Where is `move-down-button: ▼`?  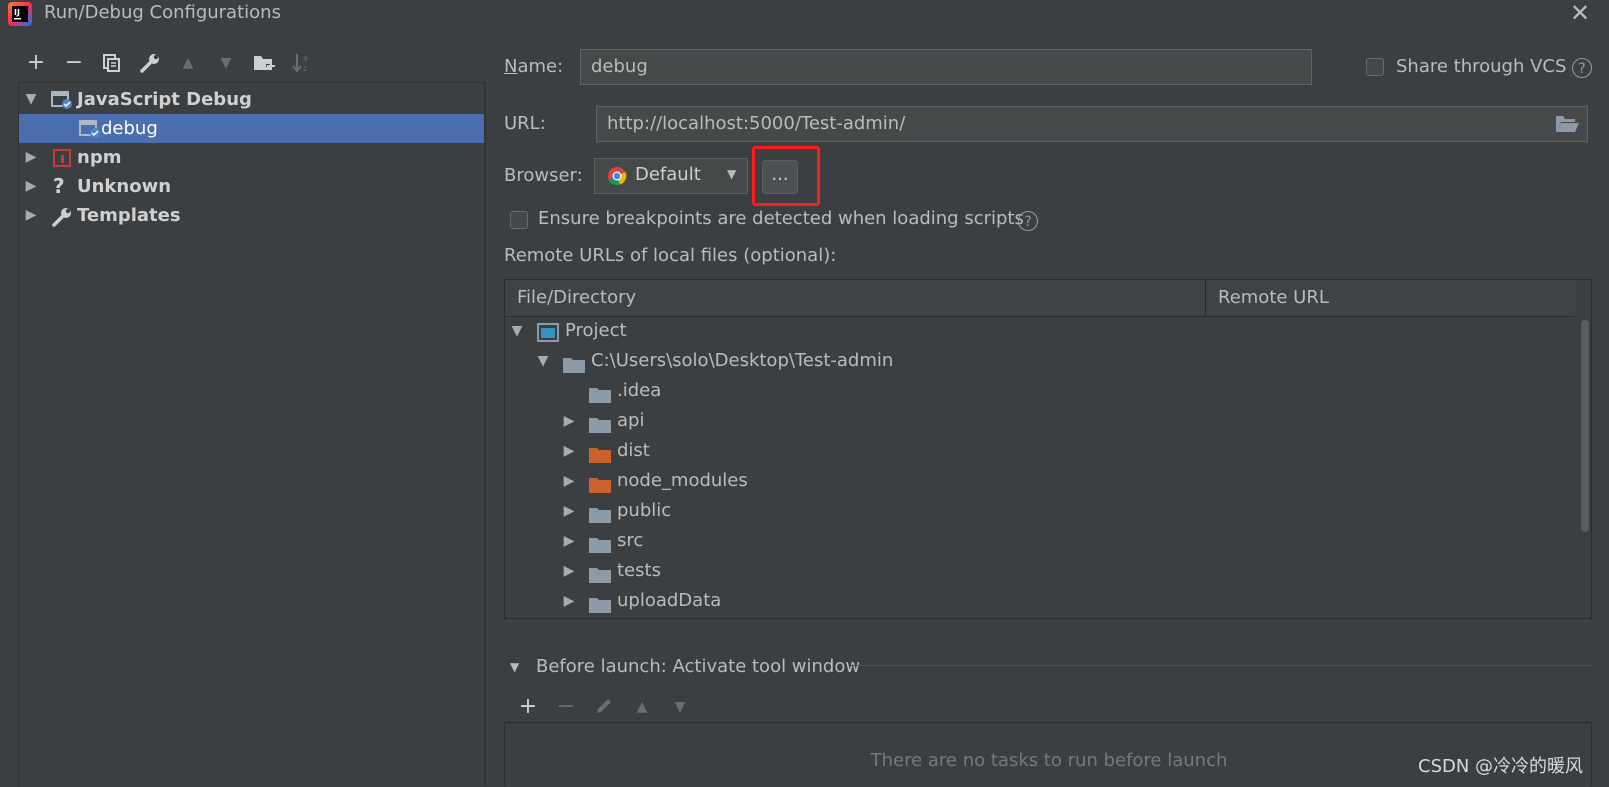 move-down-button: ▼ is located at coordinates (226, 63).